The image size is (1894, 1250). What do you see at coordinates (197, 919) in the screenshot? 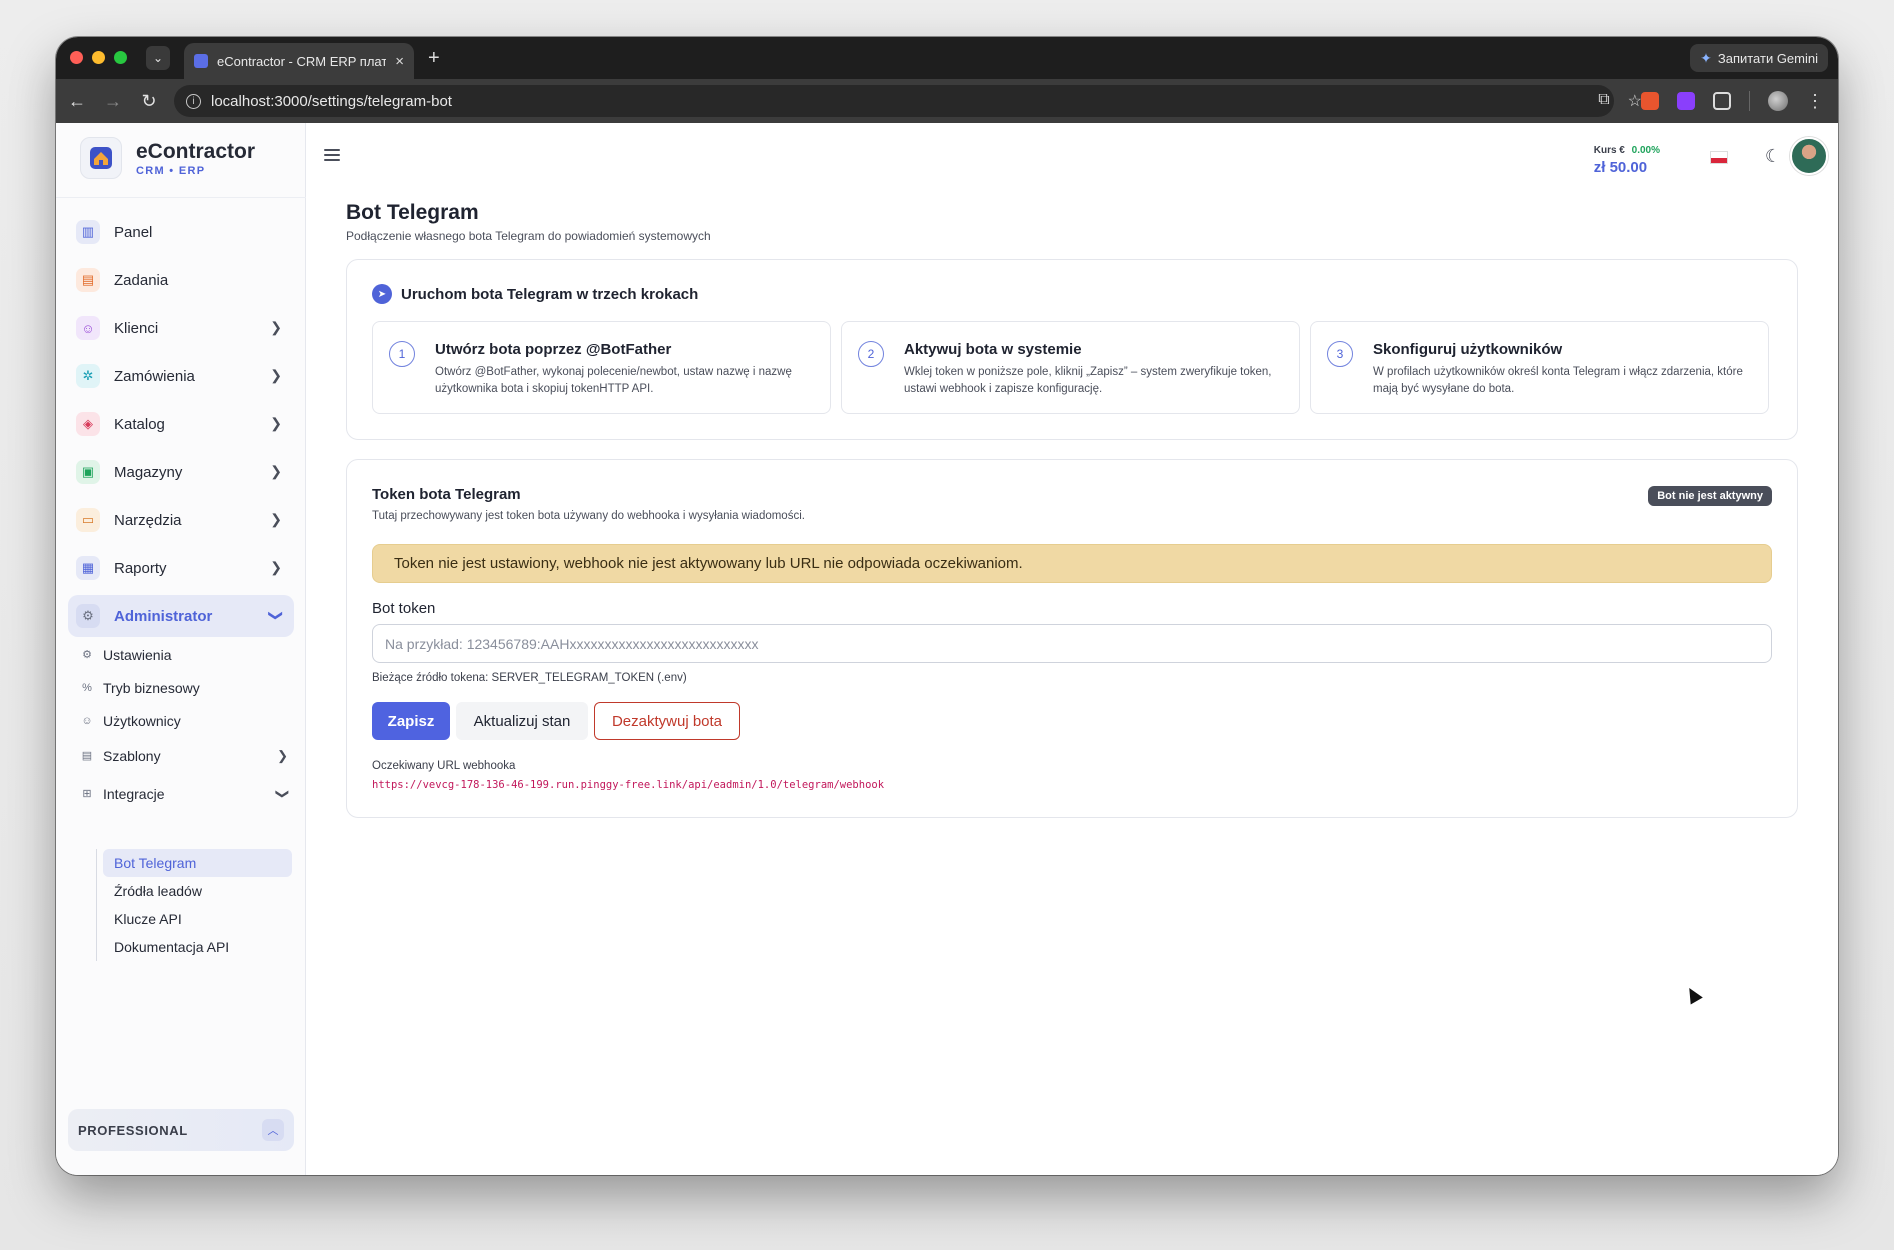
I see `submenu-item-klucze-api: Klucze API` at bounding box center [197, 919].